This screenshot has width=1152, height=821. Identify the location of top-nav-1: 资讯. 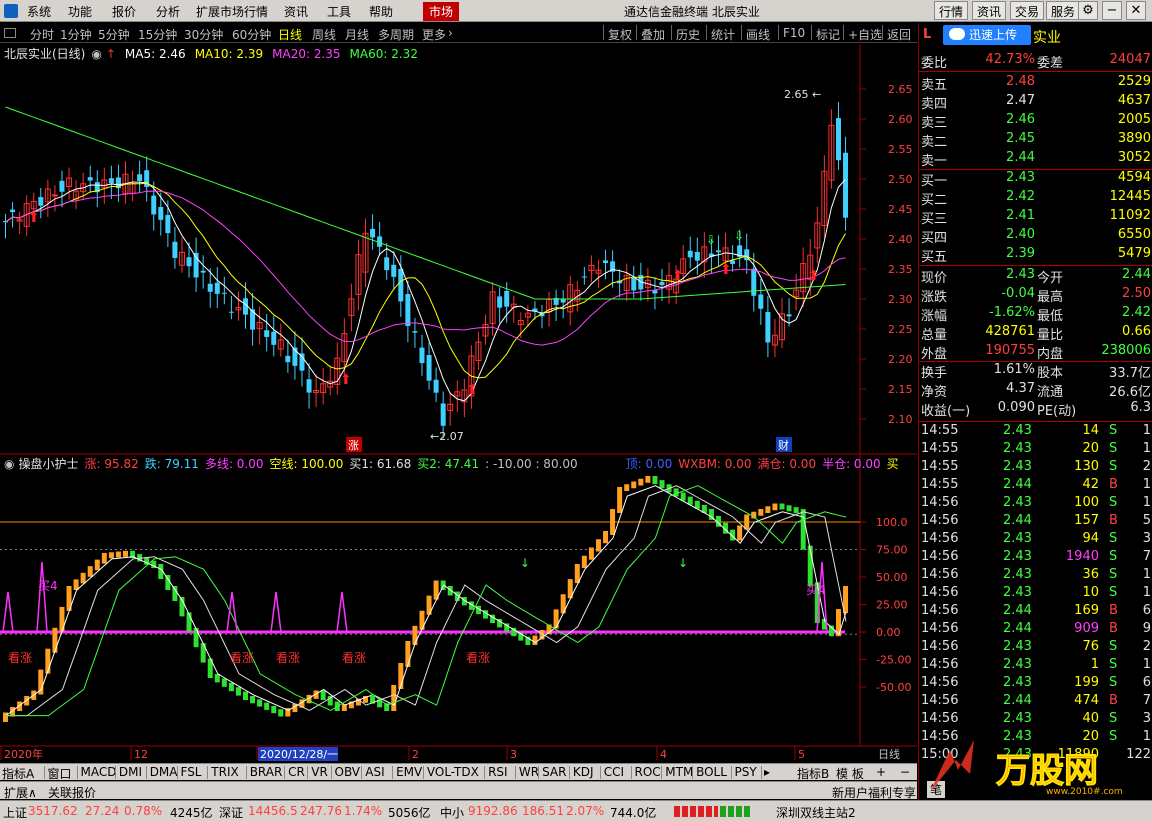
(989, 10).